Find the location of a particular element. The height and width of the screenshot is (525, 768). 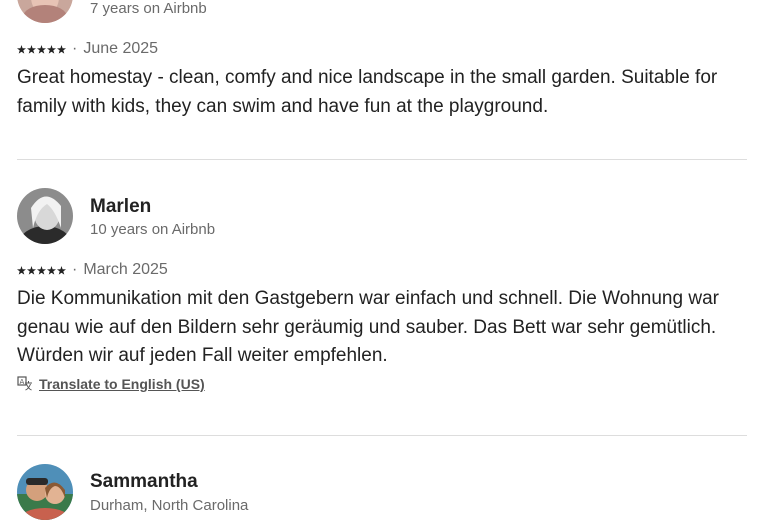

rating-line: · June 2025 is located at coordinates (87, 49).